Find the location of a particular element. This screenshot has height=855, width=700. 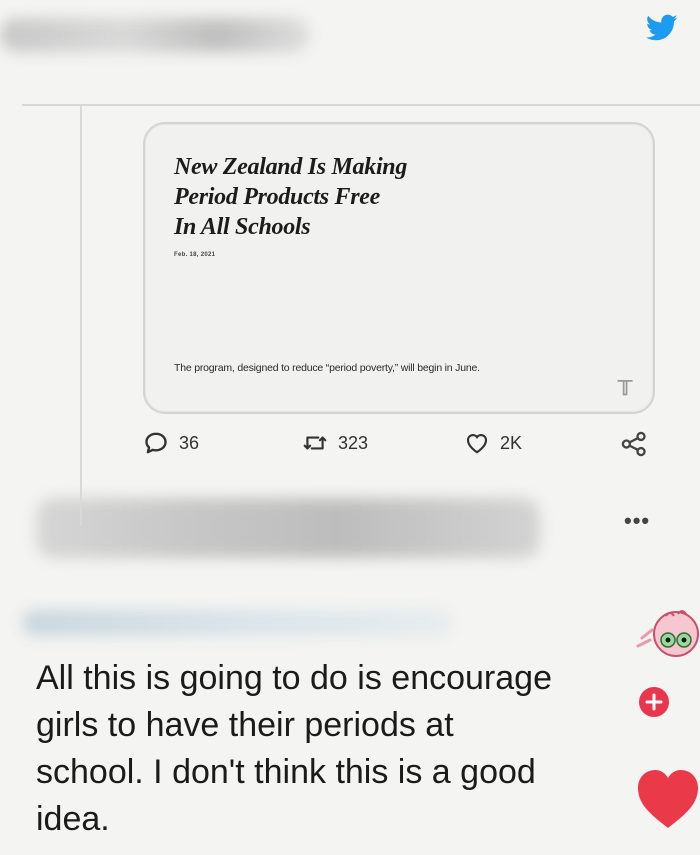

share-icon is located at coordinates (634, 444).